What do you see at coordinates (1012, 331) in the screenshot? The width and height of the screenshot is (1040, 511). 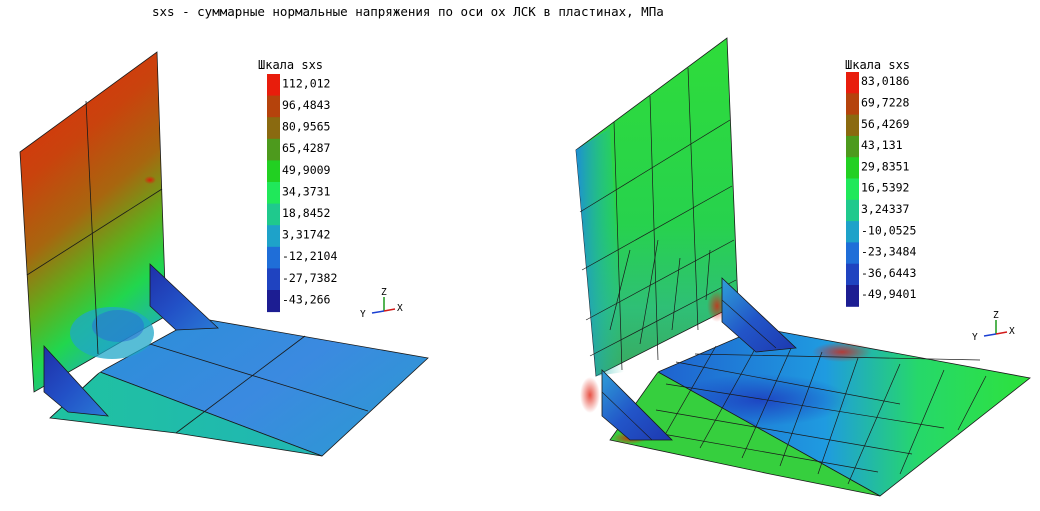 I see `right-axis-x-label: X` at bounding box center [1012, 331].